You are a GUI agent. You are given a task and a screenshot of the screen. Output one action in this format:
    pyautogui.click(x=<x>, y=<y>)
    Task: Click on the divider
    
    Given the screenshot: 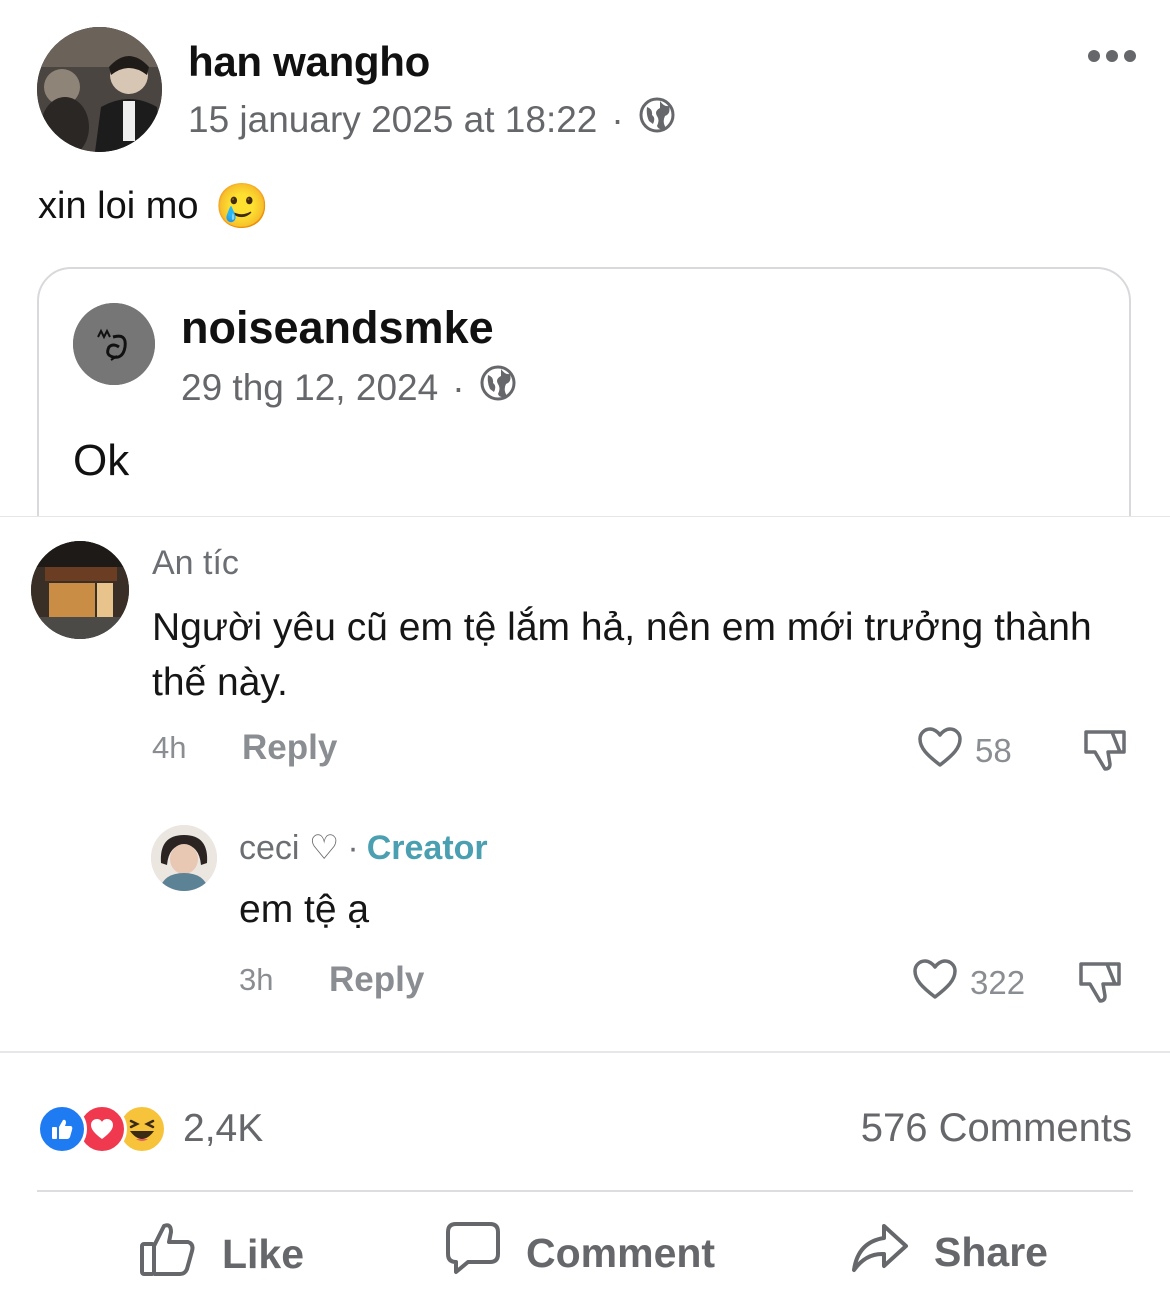 What is the action you would take?
    pyautogui.click(x=585, y=1191)
    